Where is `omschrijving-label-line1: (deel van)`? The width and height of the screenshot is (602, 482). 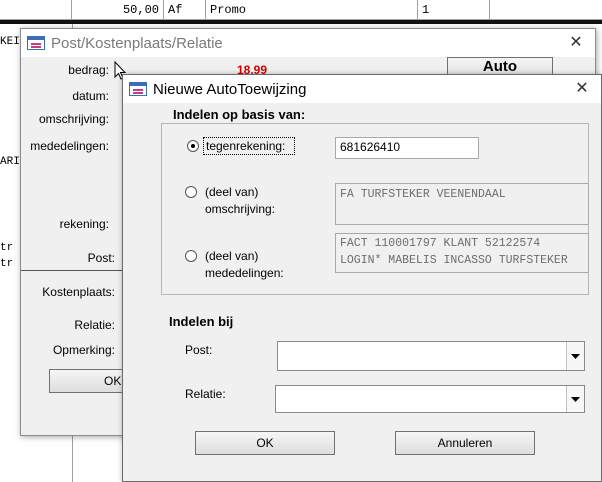
omschrijving-label-line1: (deel van) is located at coordinates (232, 192).